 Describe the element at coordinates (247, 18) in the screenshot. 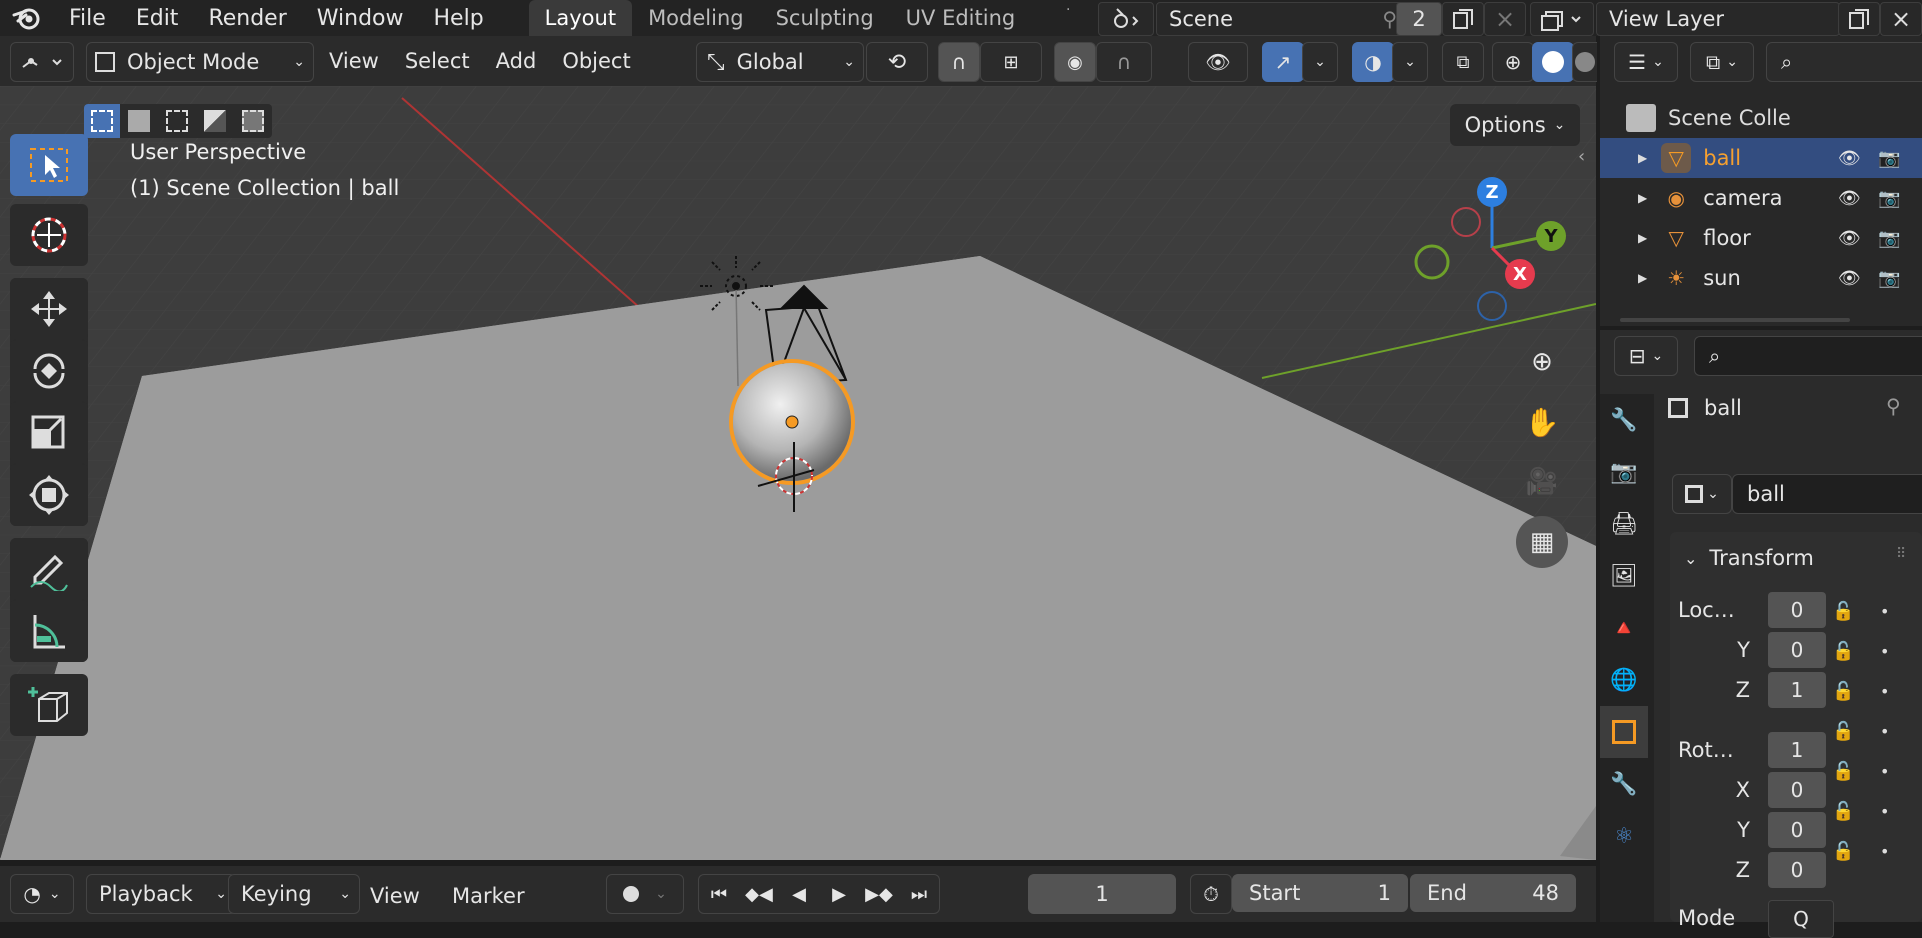

I see `menu-render: Render` at that location.